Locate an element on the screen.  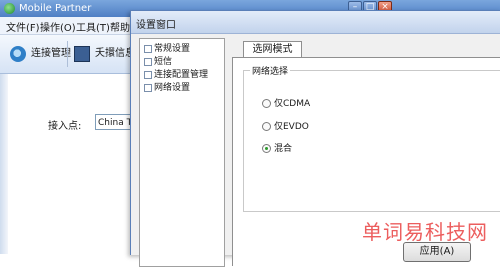
tree-item-label: 常规设置 is located at coordinates (172, 49).